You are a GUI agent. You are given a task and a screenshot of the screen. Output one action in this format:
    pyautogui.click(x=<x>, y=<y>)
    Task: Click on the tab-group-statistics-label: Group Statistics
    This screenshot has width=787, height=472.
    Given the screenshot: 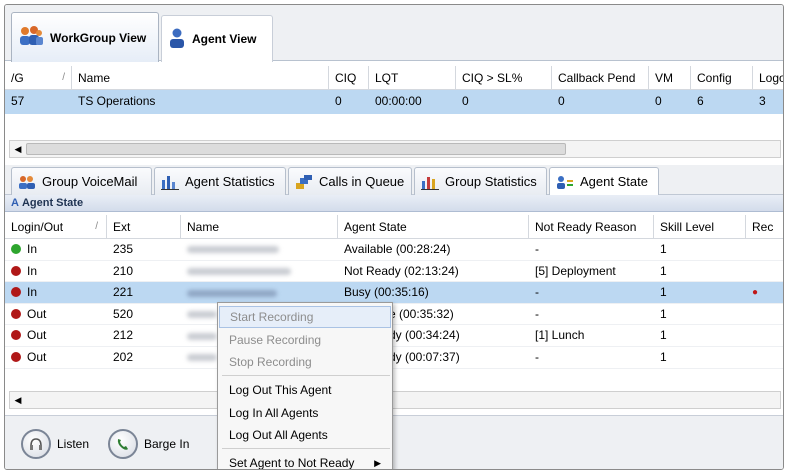 What is the action you would take?
    pyautogui.click(x=491, y=181)
    